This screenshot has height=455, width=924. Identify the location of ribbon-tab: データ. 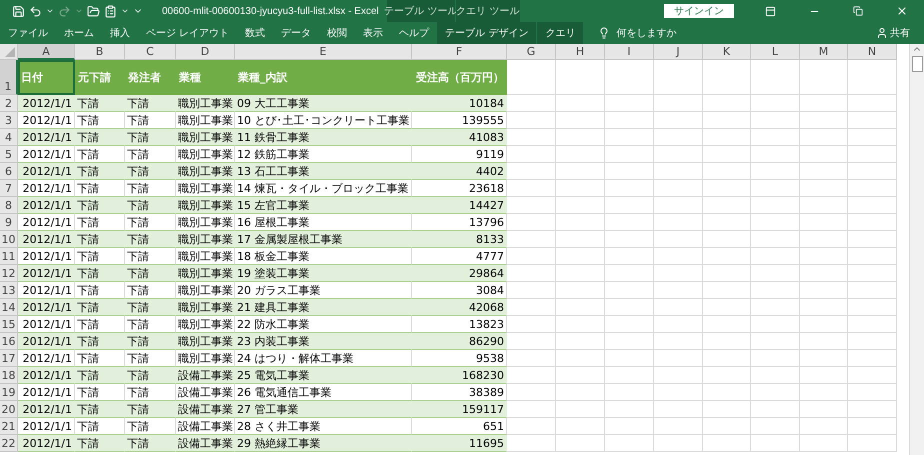
(296, 33).